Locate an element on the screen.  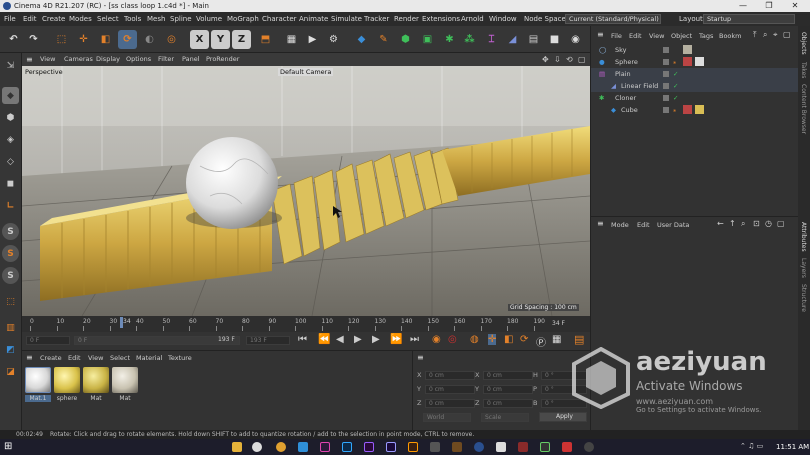
viewport-menu-view: View is located at coordinates (47, 59).